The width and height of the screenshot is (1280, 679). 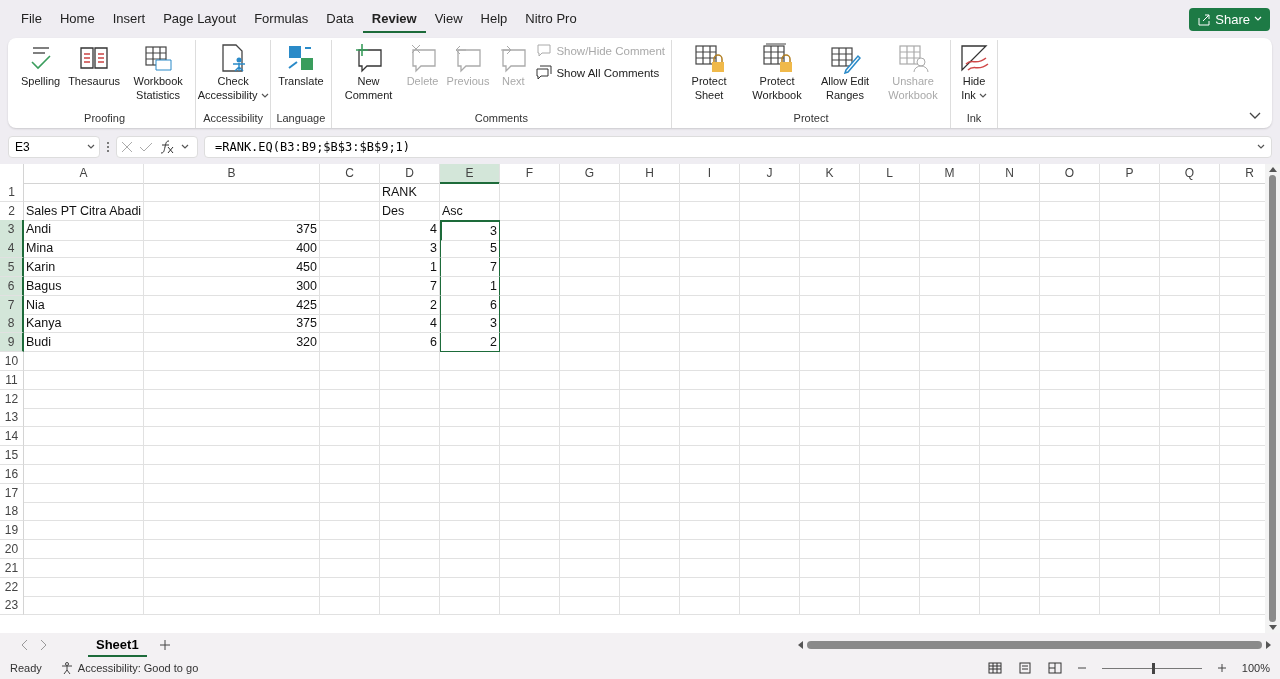 I want to click on row-header: 23, so click(x=12, y=606).